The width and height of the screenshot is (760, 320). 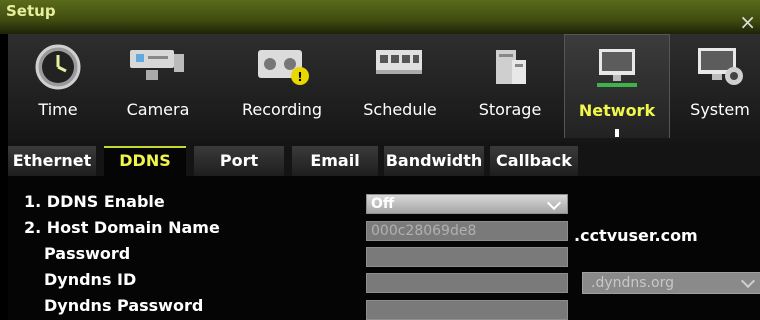 I want to click on dyndns-id-input, so click(x=467, y=283).